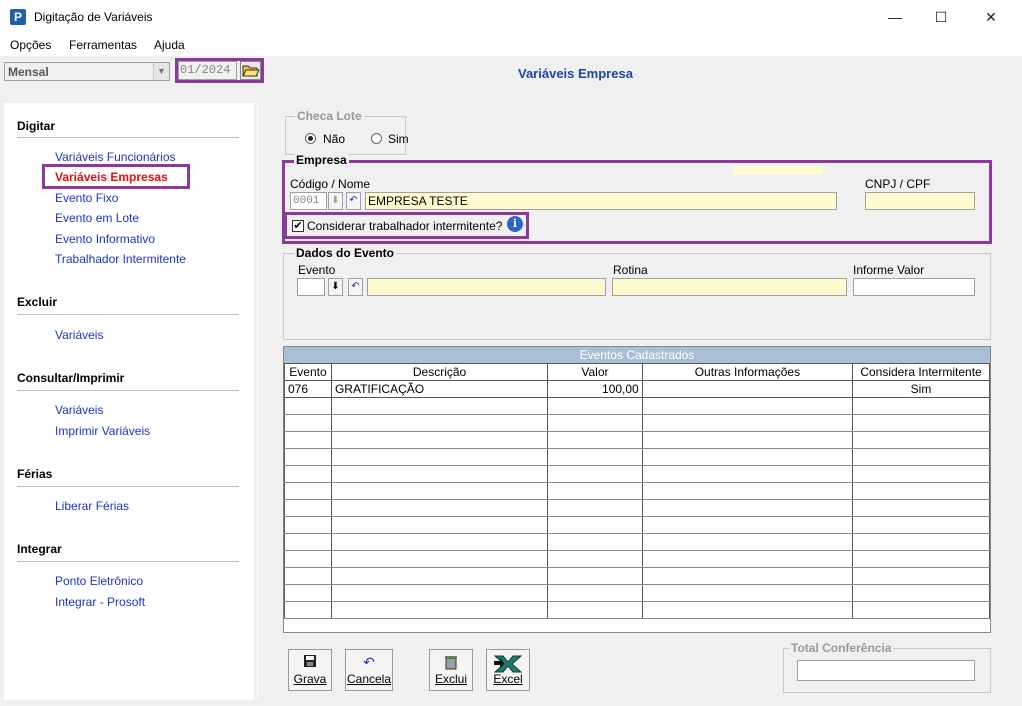 This screenshot has width=1022, height=706. I want to click on codigo-lookup-button: ⬇, so click(335, 201).